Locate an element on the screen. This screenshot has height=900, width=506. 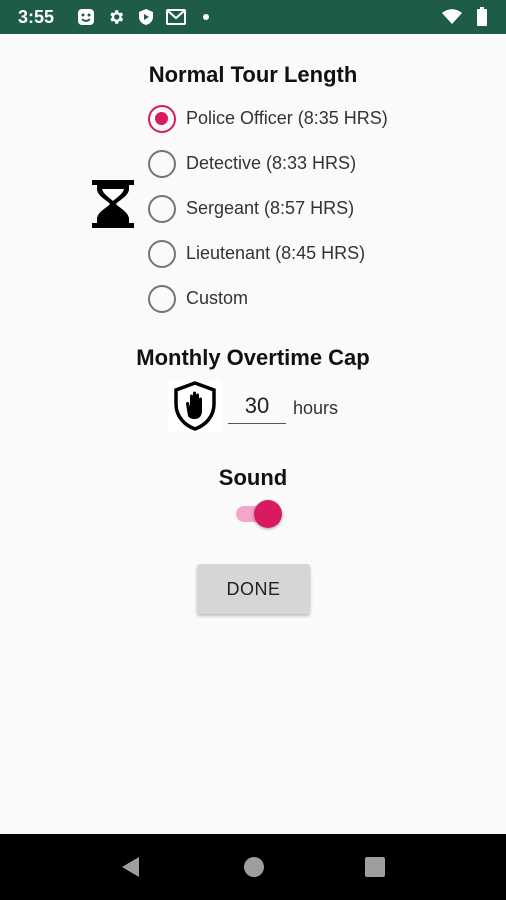
radio-custom-circle is located at coordinates (162, 298).